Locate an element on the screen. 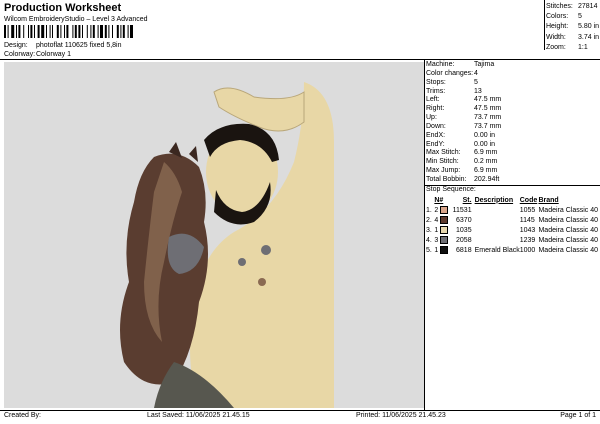  row-code: 1000 is located at coordinates (527, 250).